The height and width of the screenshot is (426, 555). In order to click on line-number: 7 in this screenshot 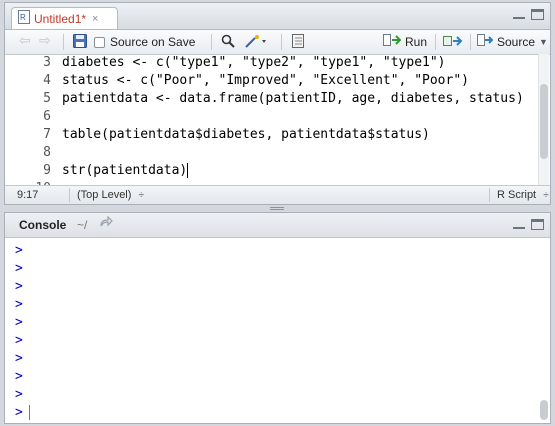, I will do `click(47, 134)`.